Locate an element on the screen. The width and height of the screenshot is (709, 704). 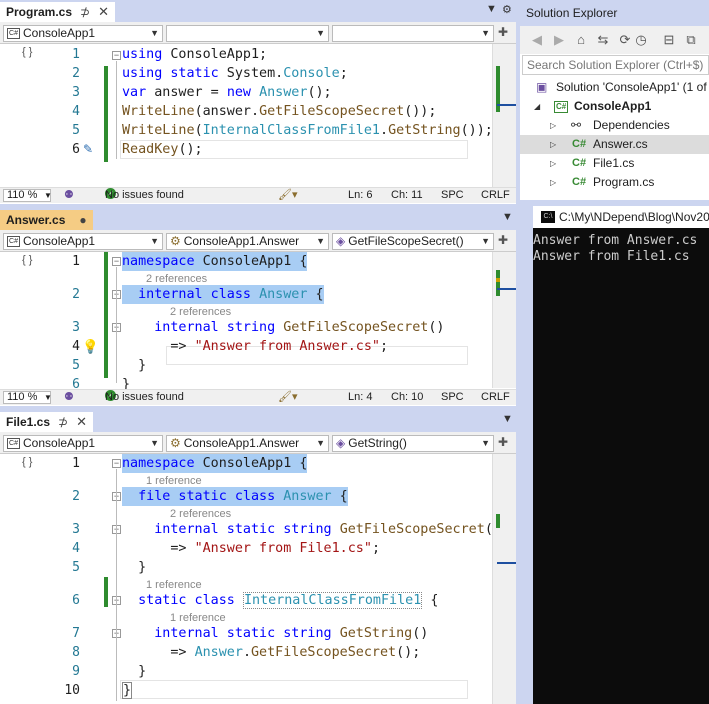
expanded-arrow-icon: ◢ is located at coordinates (537, 106).